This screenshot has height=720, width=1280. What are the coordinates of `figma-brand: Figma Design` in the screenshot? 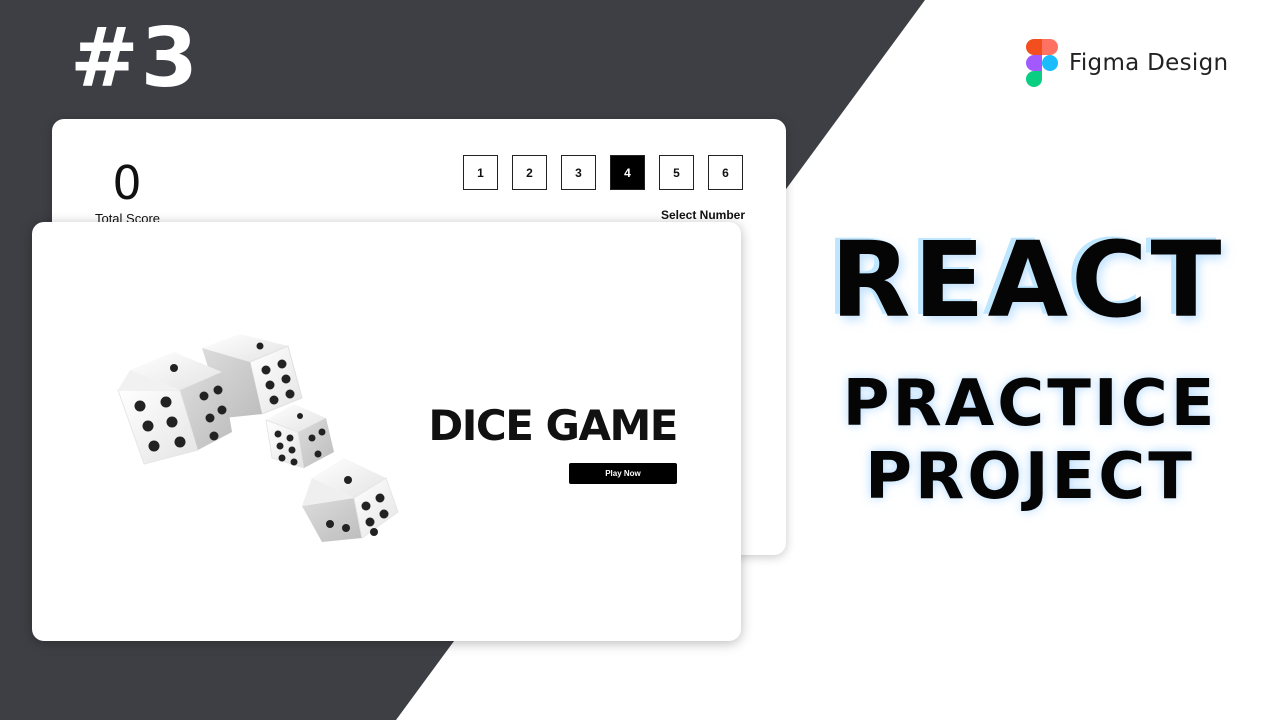 It's located at (1127, 63).